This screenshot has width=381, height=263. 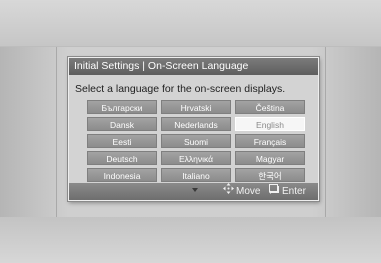 I want to click on language-option: Hrvatski, so click(x=196, y=107).